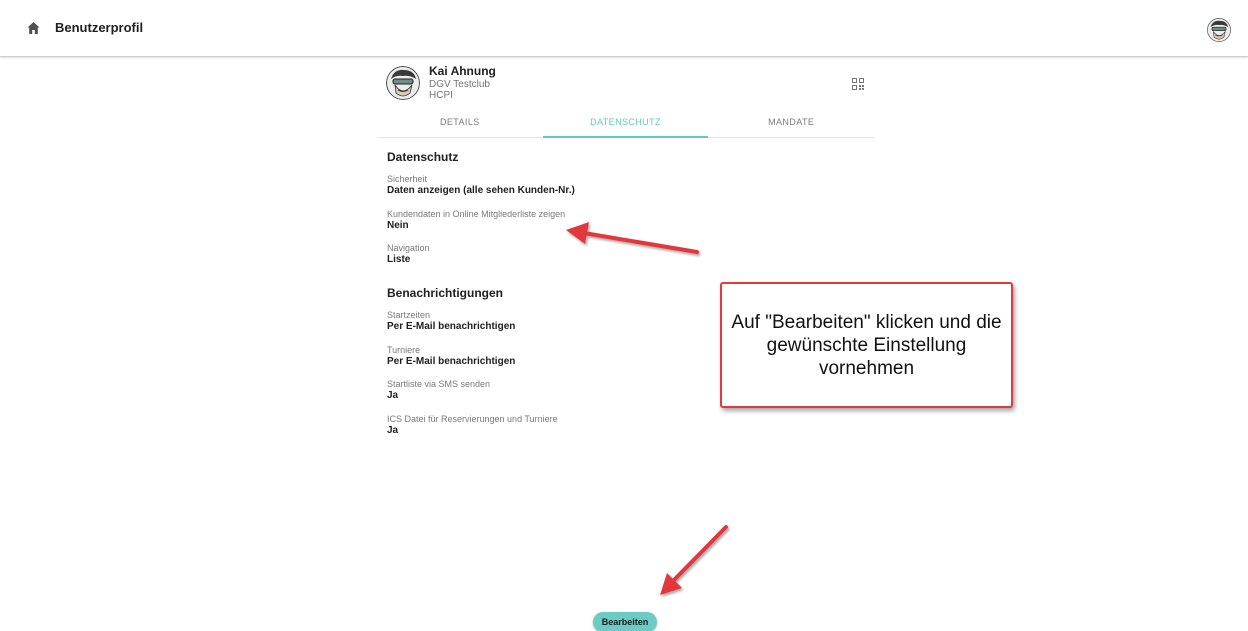 The image size is (1248, 631). I want to click on page-title: Benutzerprofil, so click(99, 27).